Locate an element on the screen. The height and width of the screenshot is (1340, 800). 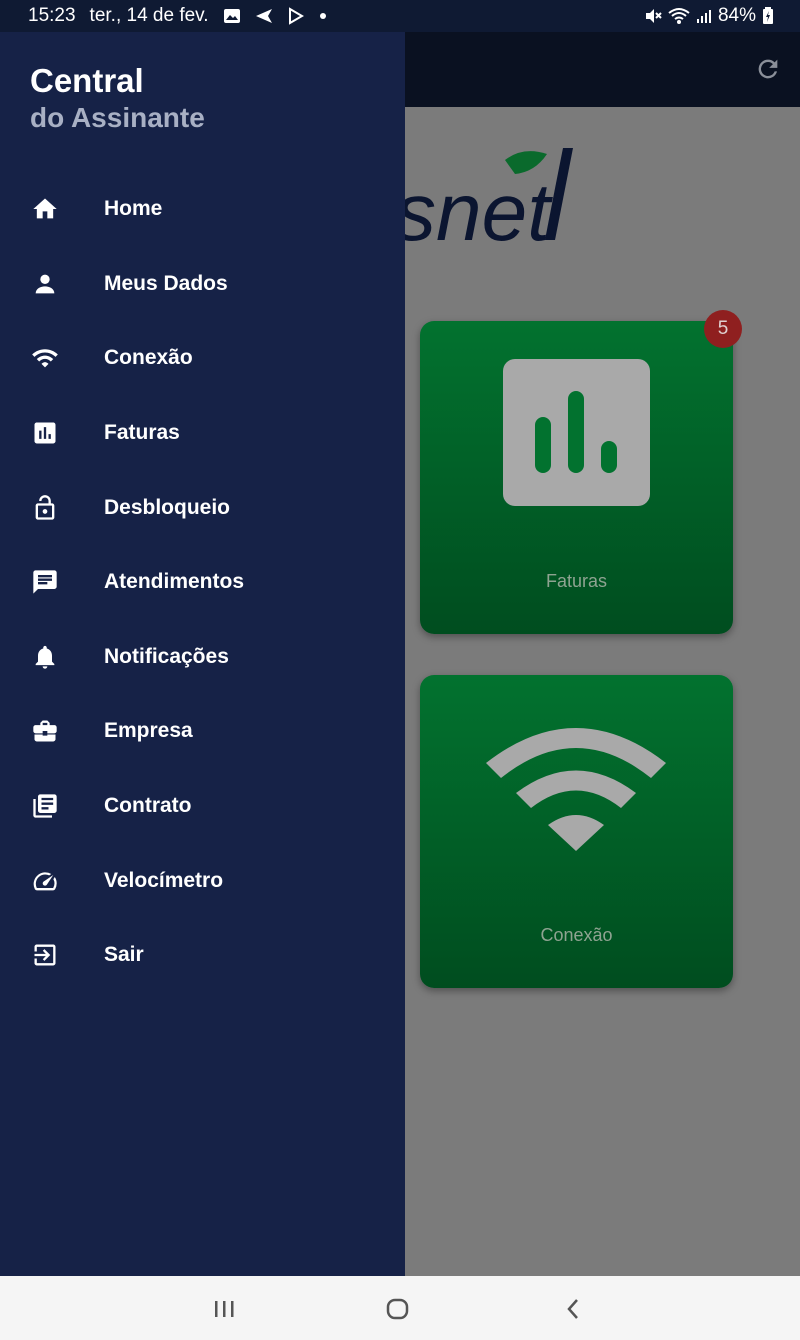
status-date: ter., 14 de fev. is located at coordinates (149, 15).